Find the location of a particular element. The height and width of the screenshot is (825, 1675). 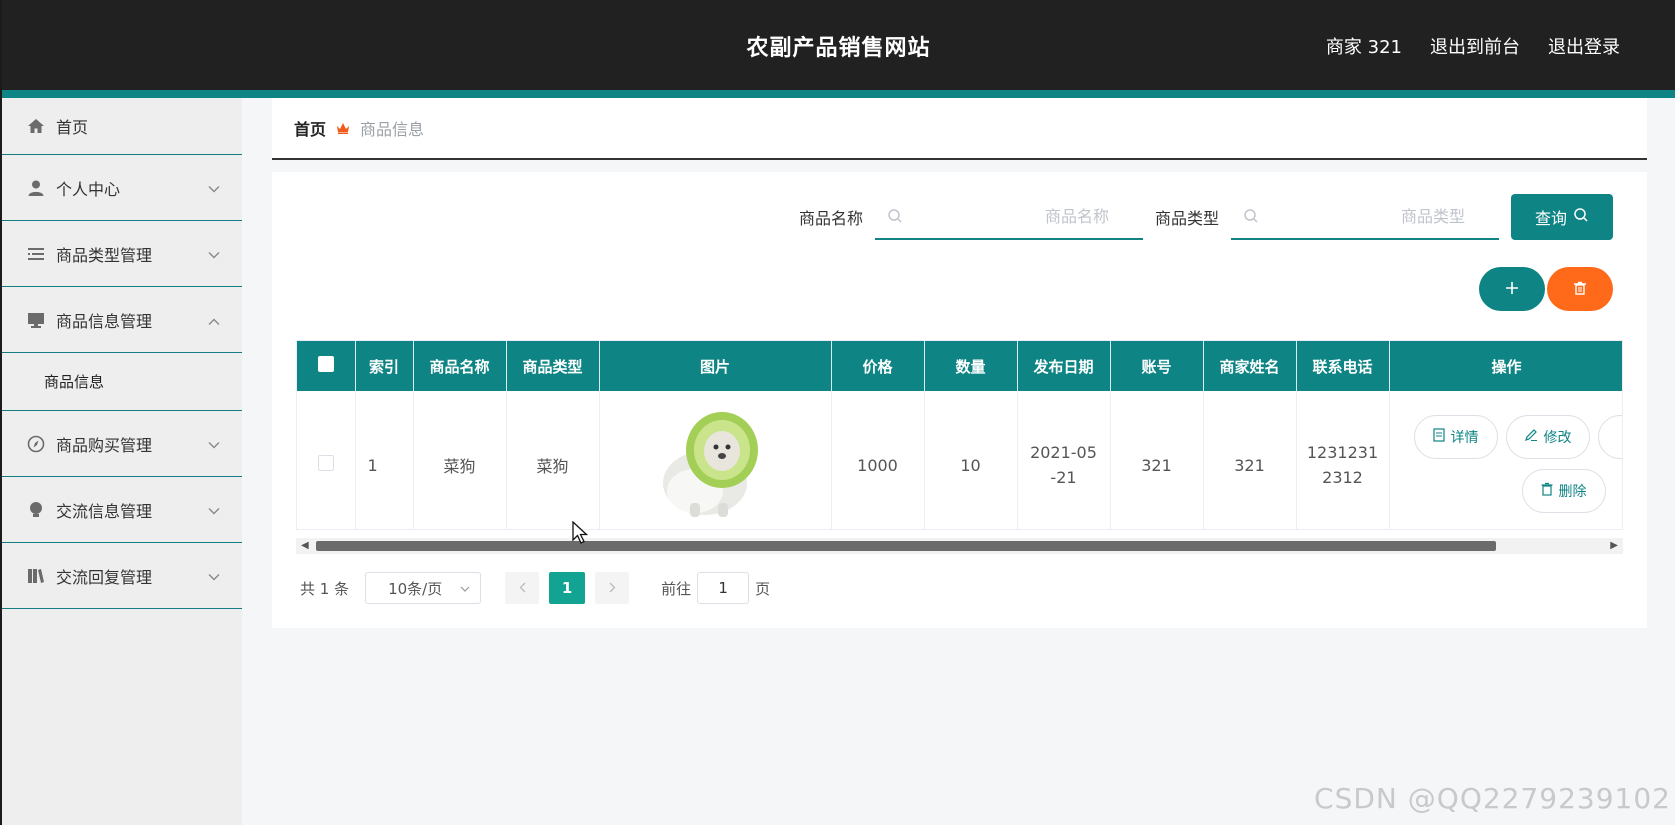

monitor-icon is located at coordinates (36, 320).